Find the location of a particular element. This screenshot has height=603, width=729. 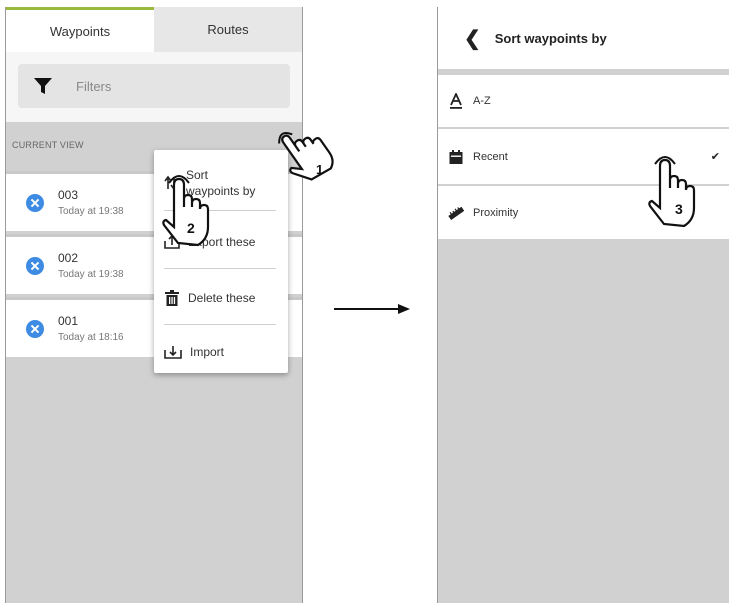

tab-waypoints: Waypoints is located at coordinates (80, 29).